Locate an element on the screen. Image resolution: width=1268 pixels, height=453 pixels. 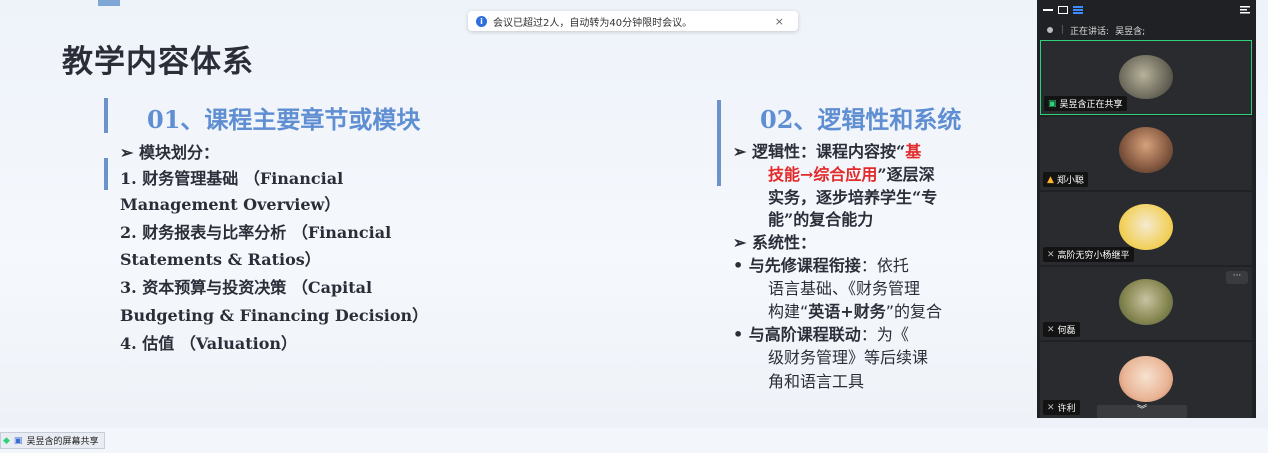
info-icon: i is located at coordinates (481, 21).